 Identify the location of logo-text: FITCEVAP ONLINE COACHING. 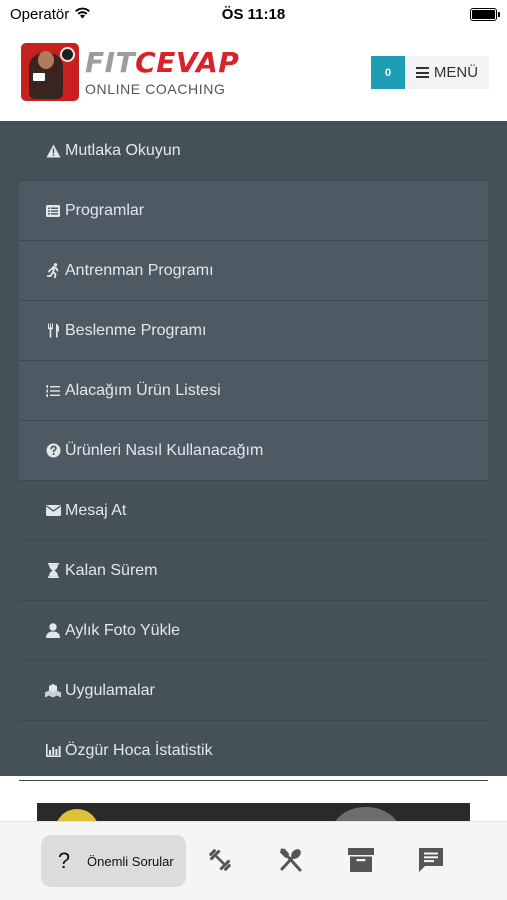
(162, 72).